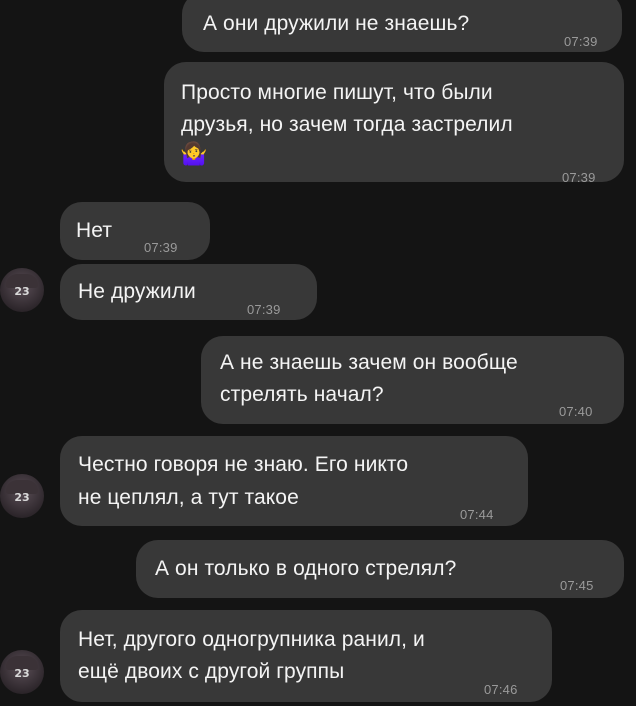 The height and width of the screenshot is (706, 636). What do you see at coordinates (477, 514) in the screenshot?
I see `message-time: 07:44` at bounding box center [477, 514].